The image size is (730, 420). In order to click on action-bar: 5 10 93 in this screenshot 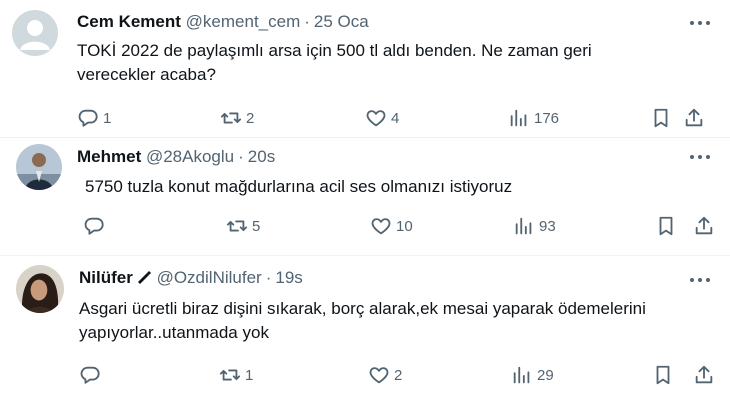, I will do `click(403, 226)`.